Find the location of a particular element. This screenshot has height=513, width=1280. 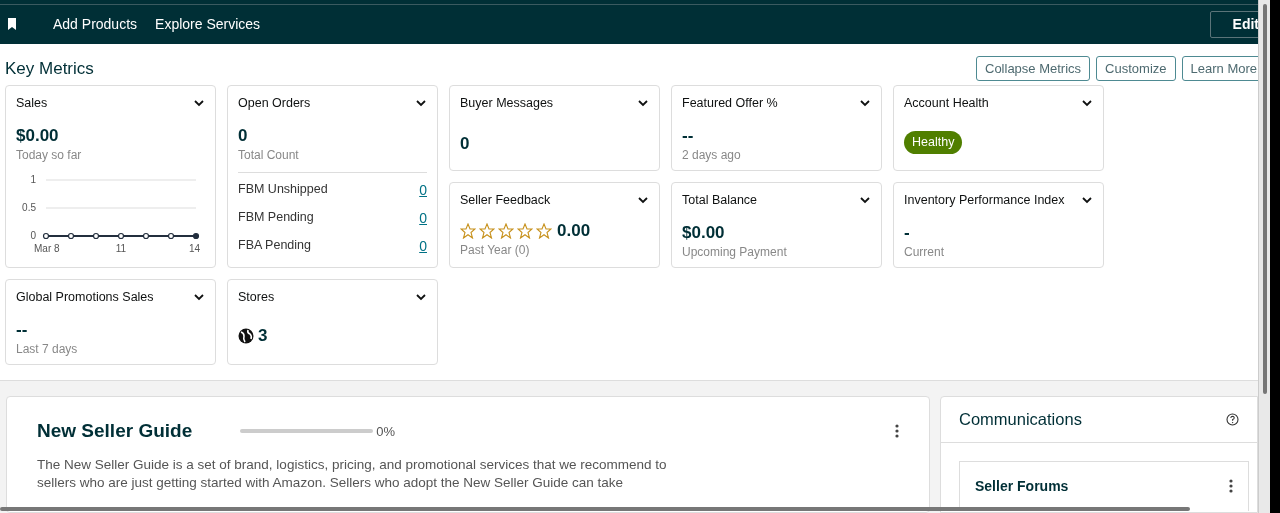

breakdown-label: FBA Pending is located at coordinates (274, 245).